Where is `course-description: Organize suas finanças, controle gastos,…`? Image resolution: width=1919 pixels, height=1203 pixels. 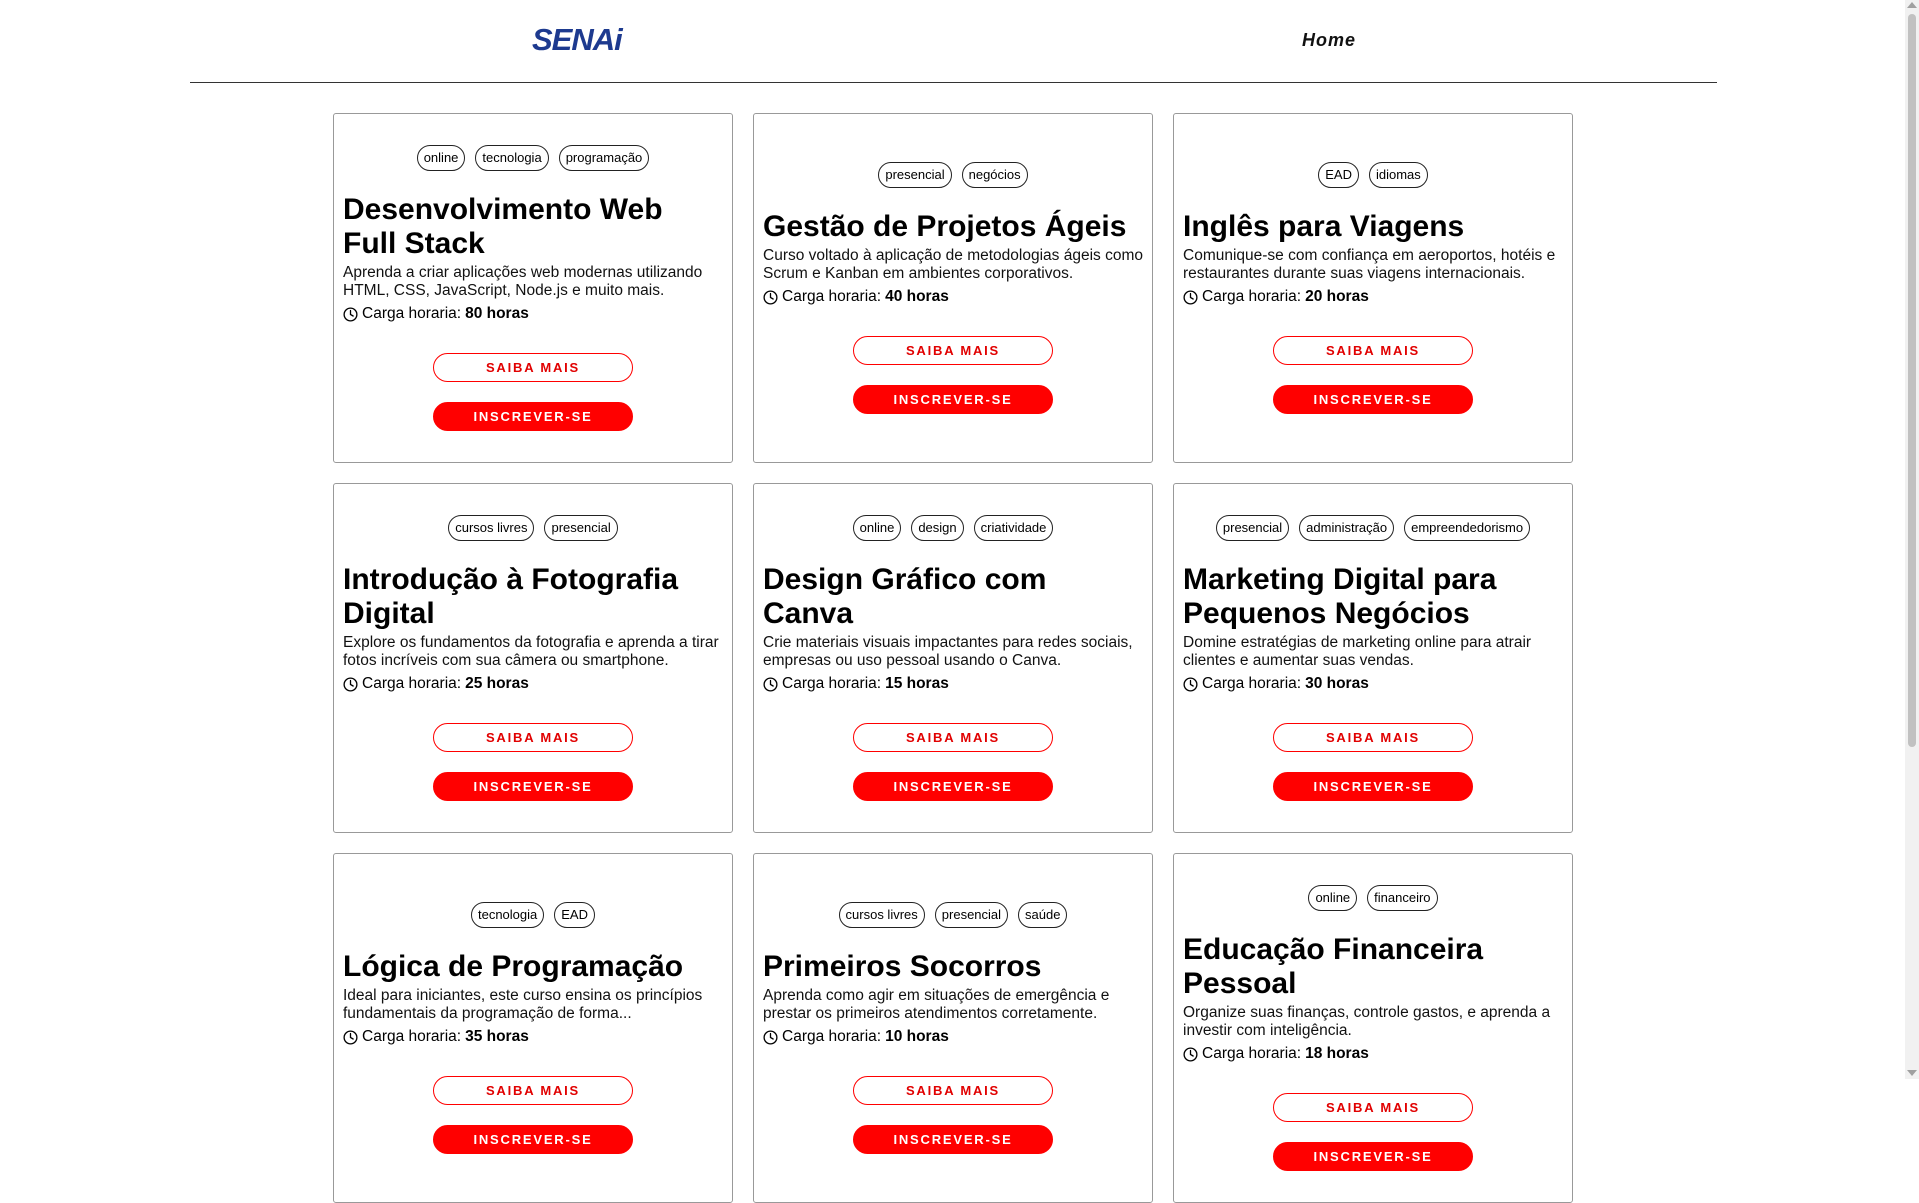 course-description: Organize suas finanças, controle gastos,… is located at coordinates (1367, 1021).